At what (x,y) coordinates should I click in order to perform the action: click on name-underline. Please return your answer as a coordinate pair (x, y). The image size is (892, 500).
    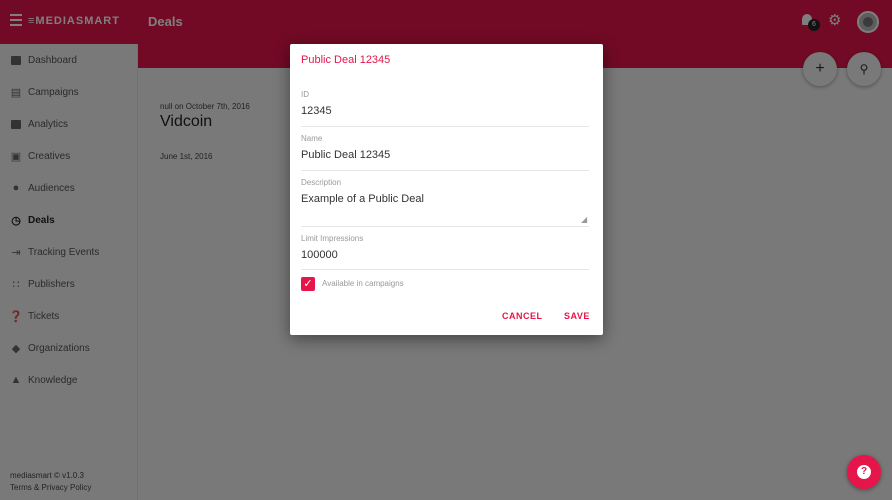
    Looking at the image, I should click on (445, 170).